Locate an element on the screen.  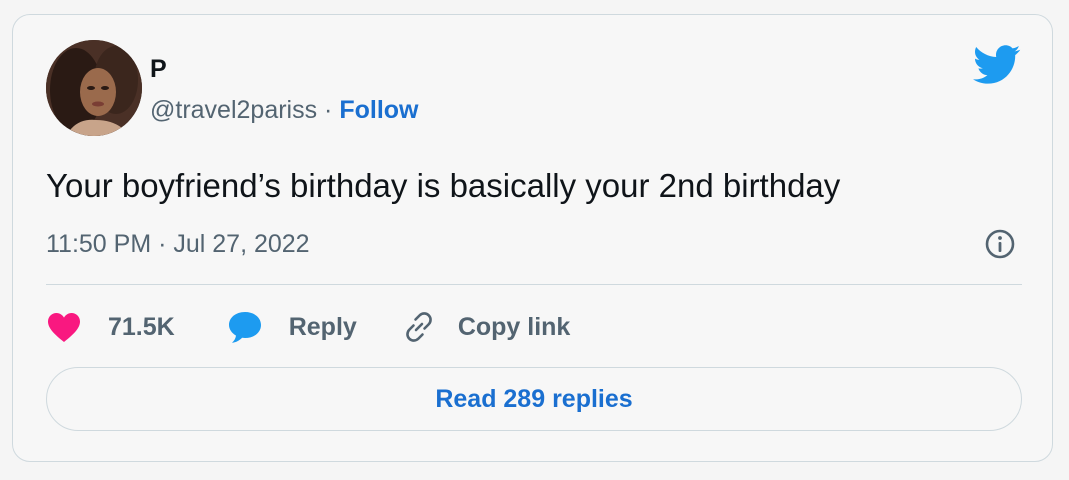
author-name: P is located at coordinates (158, 69).